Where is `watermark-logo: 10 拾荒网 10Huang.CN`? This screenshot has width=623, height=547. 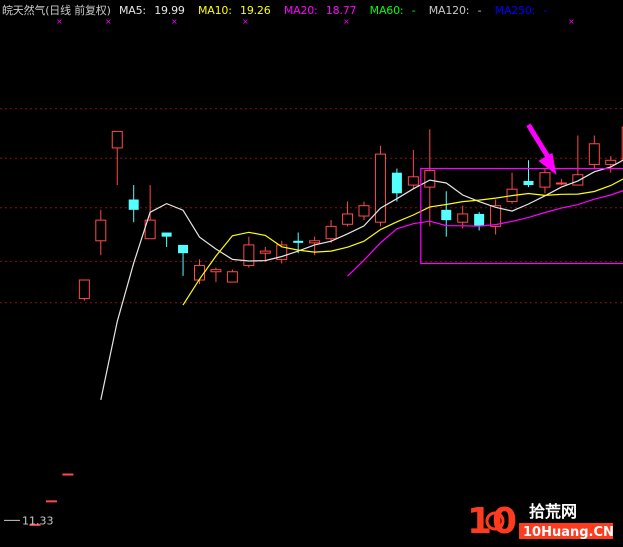 watermark-logo: 10 拾荒网 10Huang.CN is located at coordinates (540, 521).